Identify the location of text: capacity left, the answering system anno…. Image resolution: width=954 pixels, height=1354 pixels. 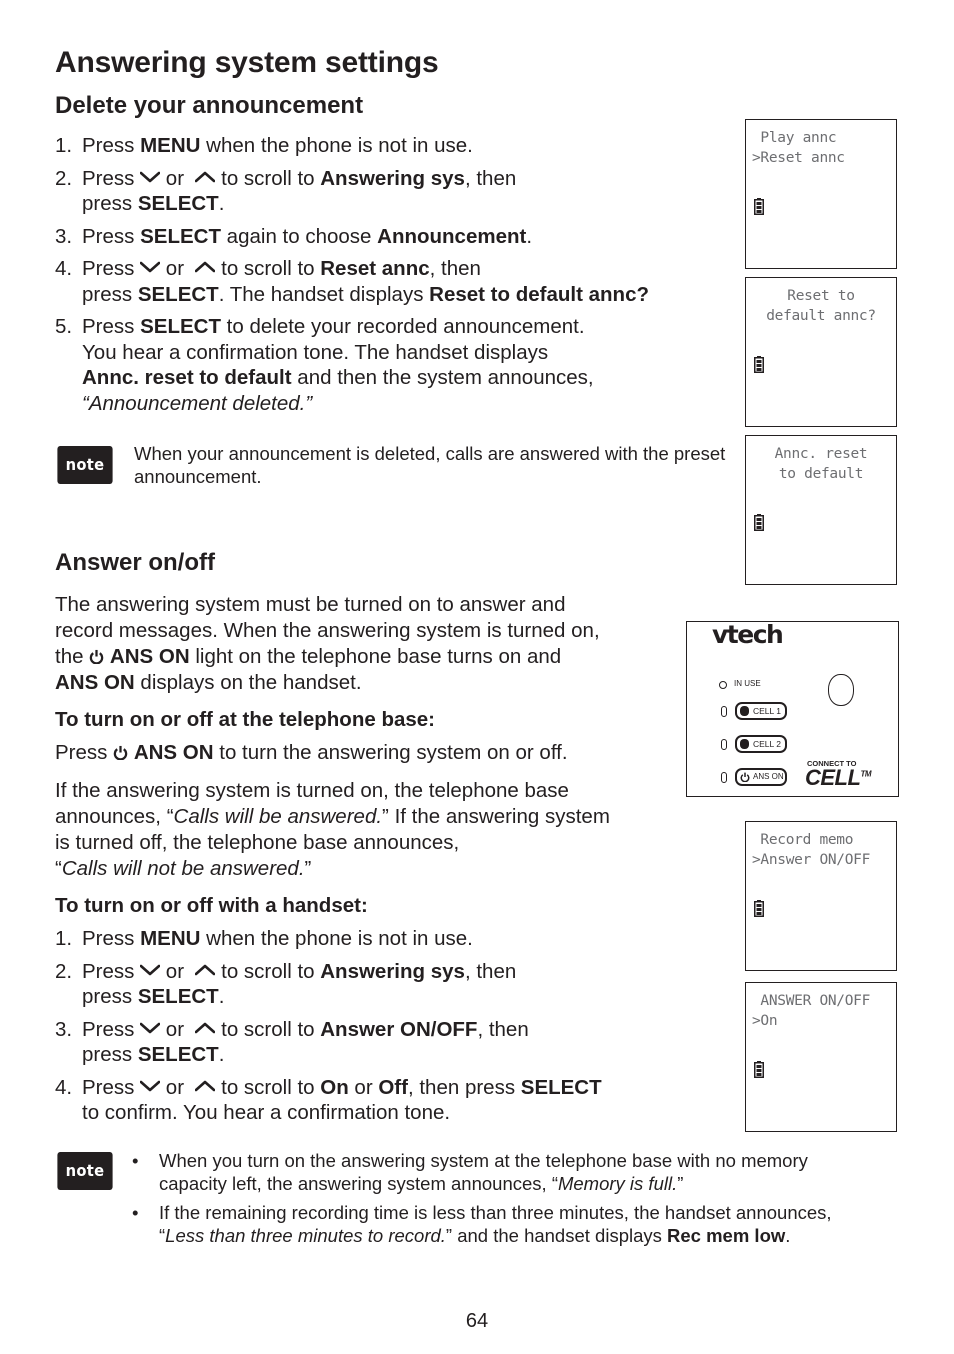
(358, 1183).